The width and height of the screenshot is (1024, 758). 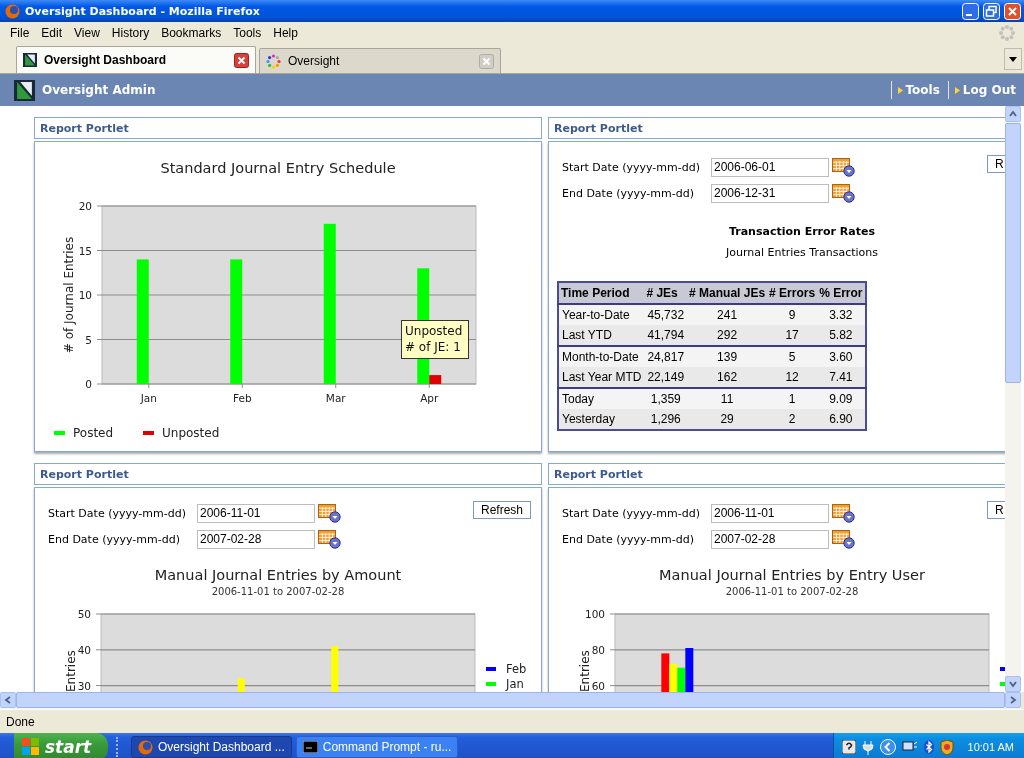 What do you see at coordinates (130, 33) in the screenshot?
I see `menu-item: History` at bounding box center [130, 33].